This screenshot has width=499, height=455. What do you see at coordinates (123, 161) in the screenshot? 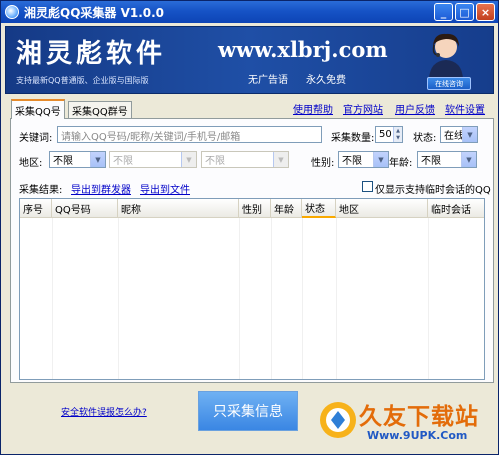
I see `region-city-value: 不限` at bounding box center [123, 161].